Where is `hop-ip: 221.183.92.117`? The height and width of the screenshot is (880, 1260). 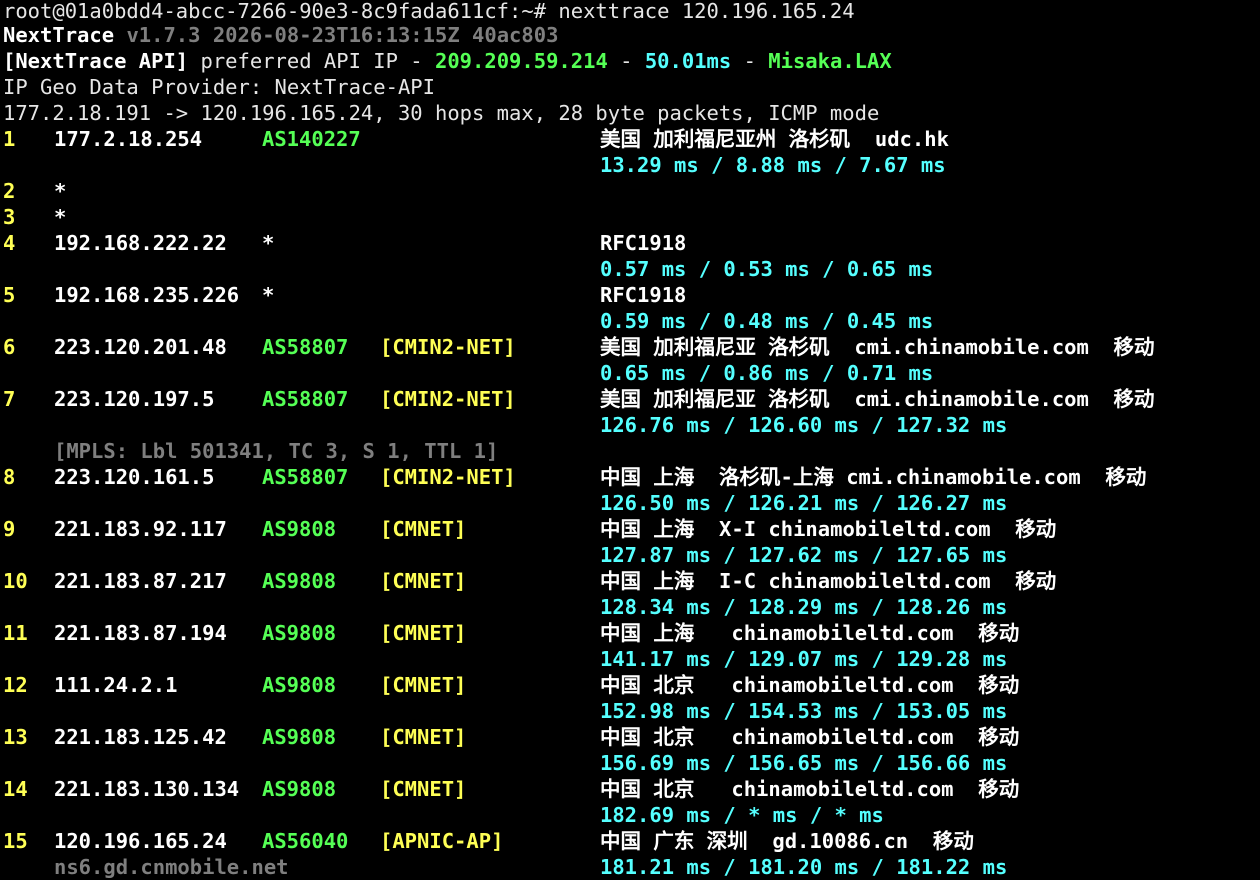 hop-ip: 221.183.92.117 is located at coordinates (140, 529).